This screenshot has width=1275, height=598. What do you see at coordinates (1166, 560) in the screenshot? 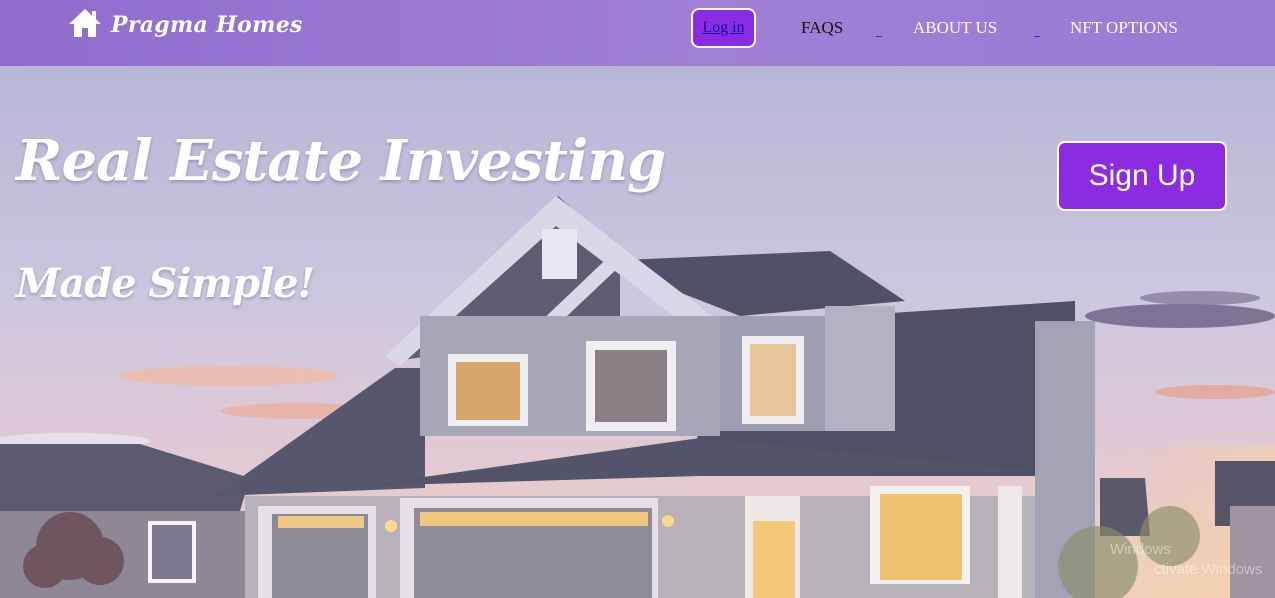
I see `activate-windows-watermark: Windows ctivate Windows` at bounding box center [1166, 560].